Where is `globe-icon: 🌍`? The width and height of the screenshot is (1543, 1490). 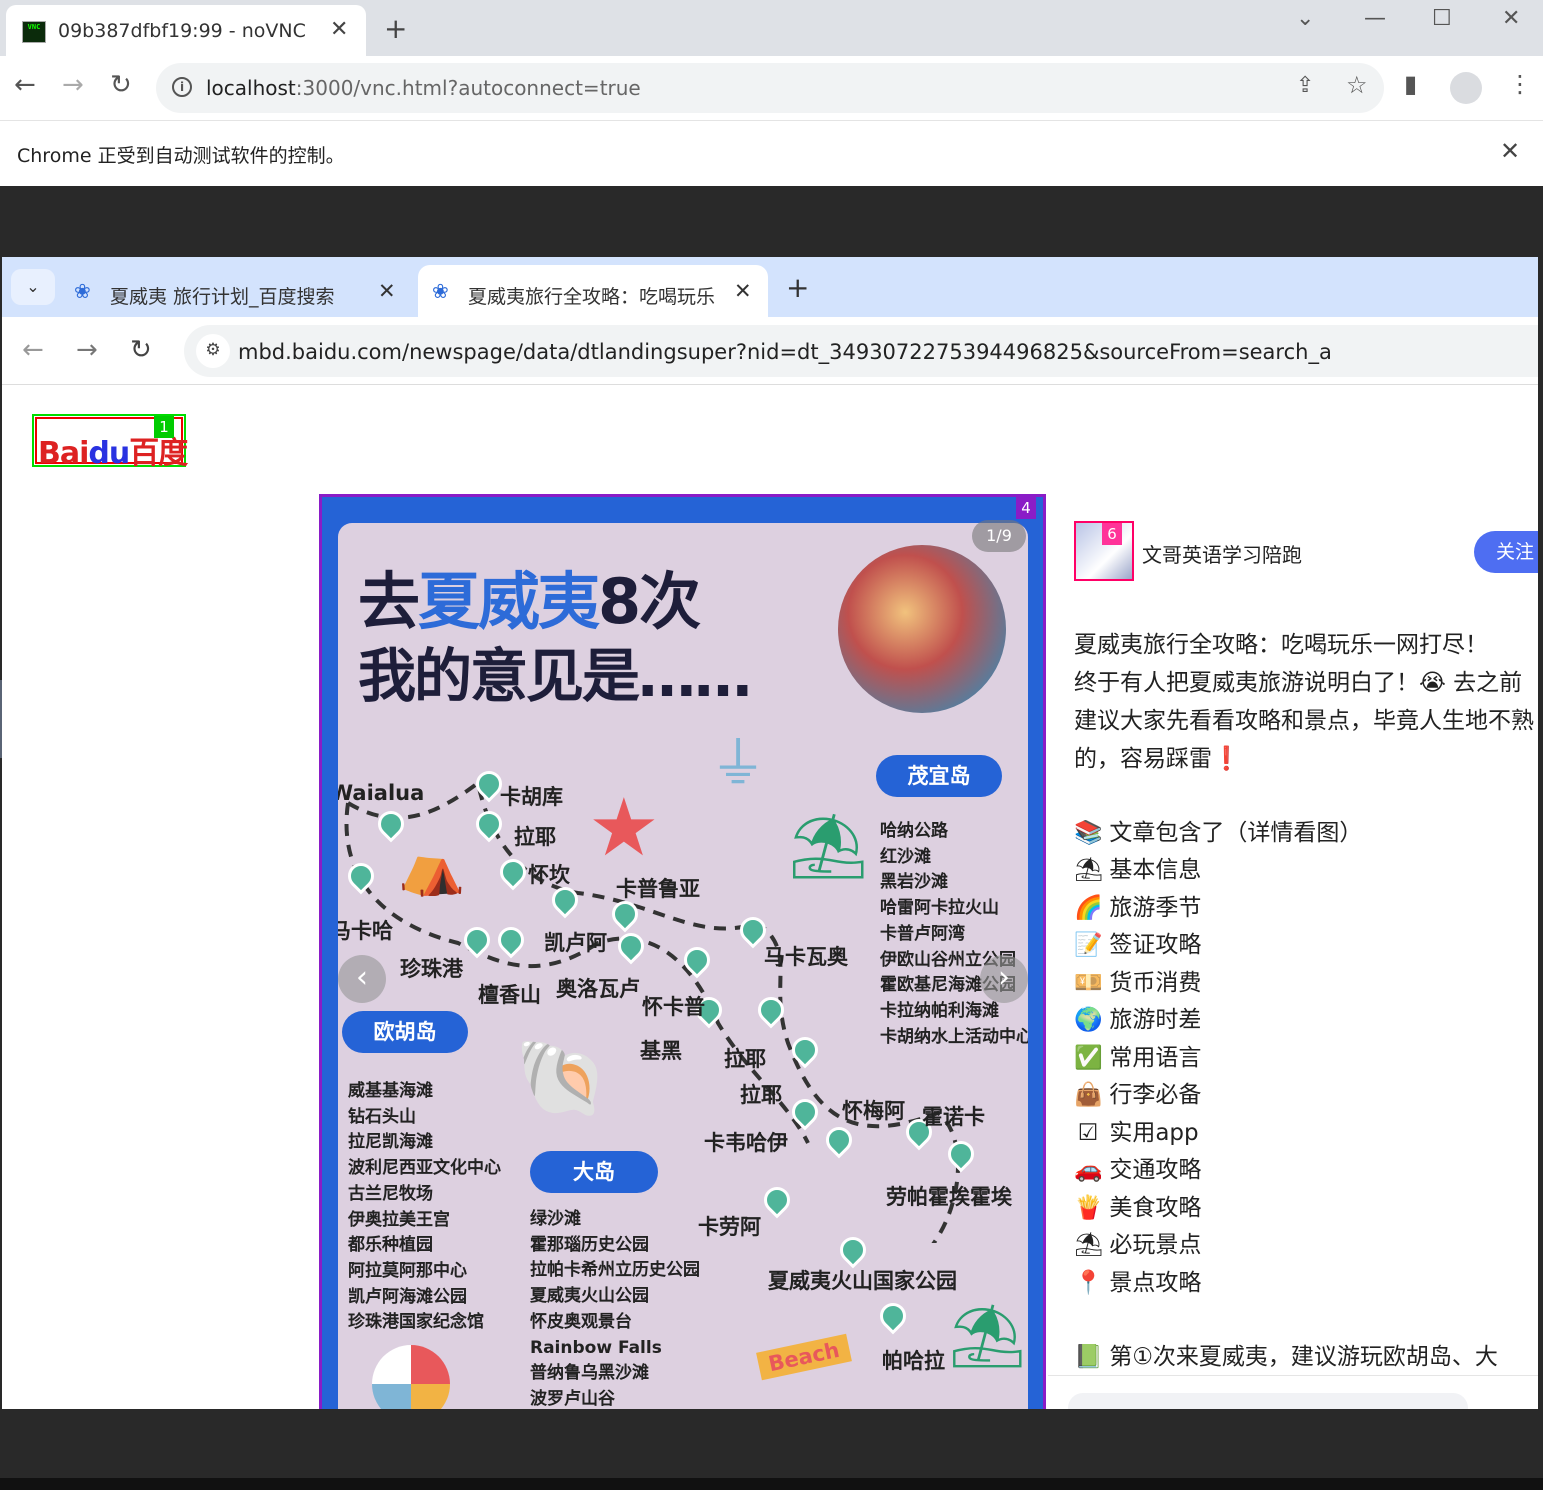 globe-icon: 🌍 is located at coordinates (1088, 1020).